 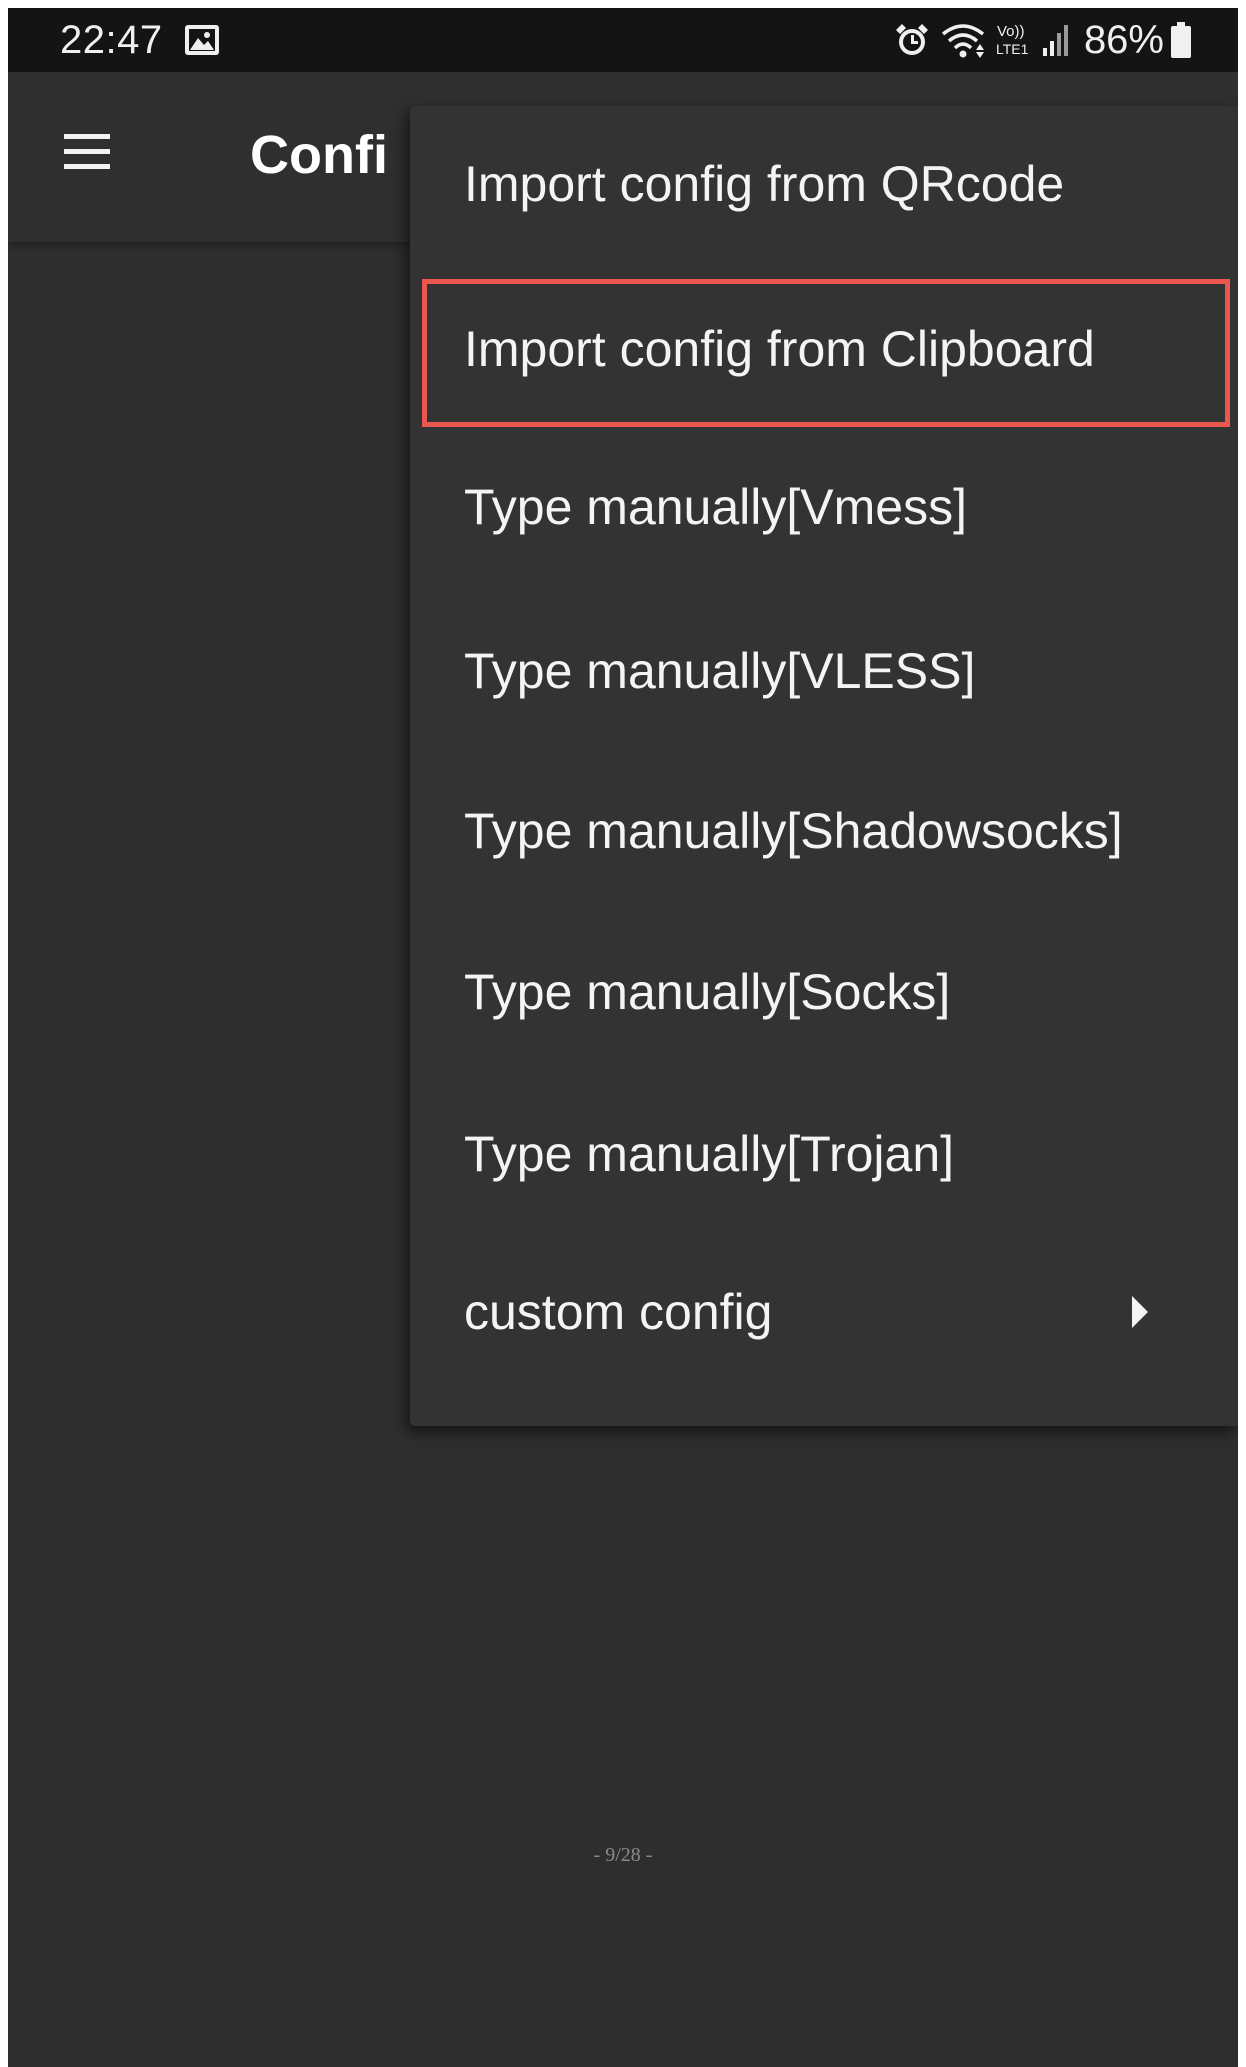 I want to click on chevron-right-icon, so click(x=1140, y=1312).